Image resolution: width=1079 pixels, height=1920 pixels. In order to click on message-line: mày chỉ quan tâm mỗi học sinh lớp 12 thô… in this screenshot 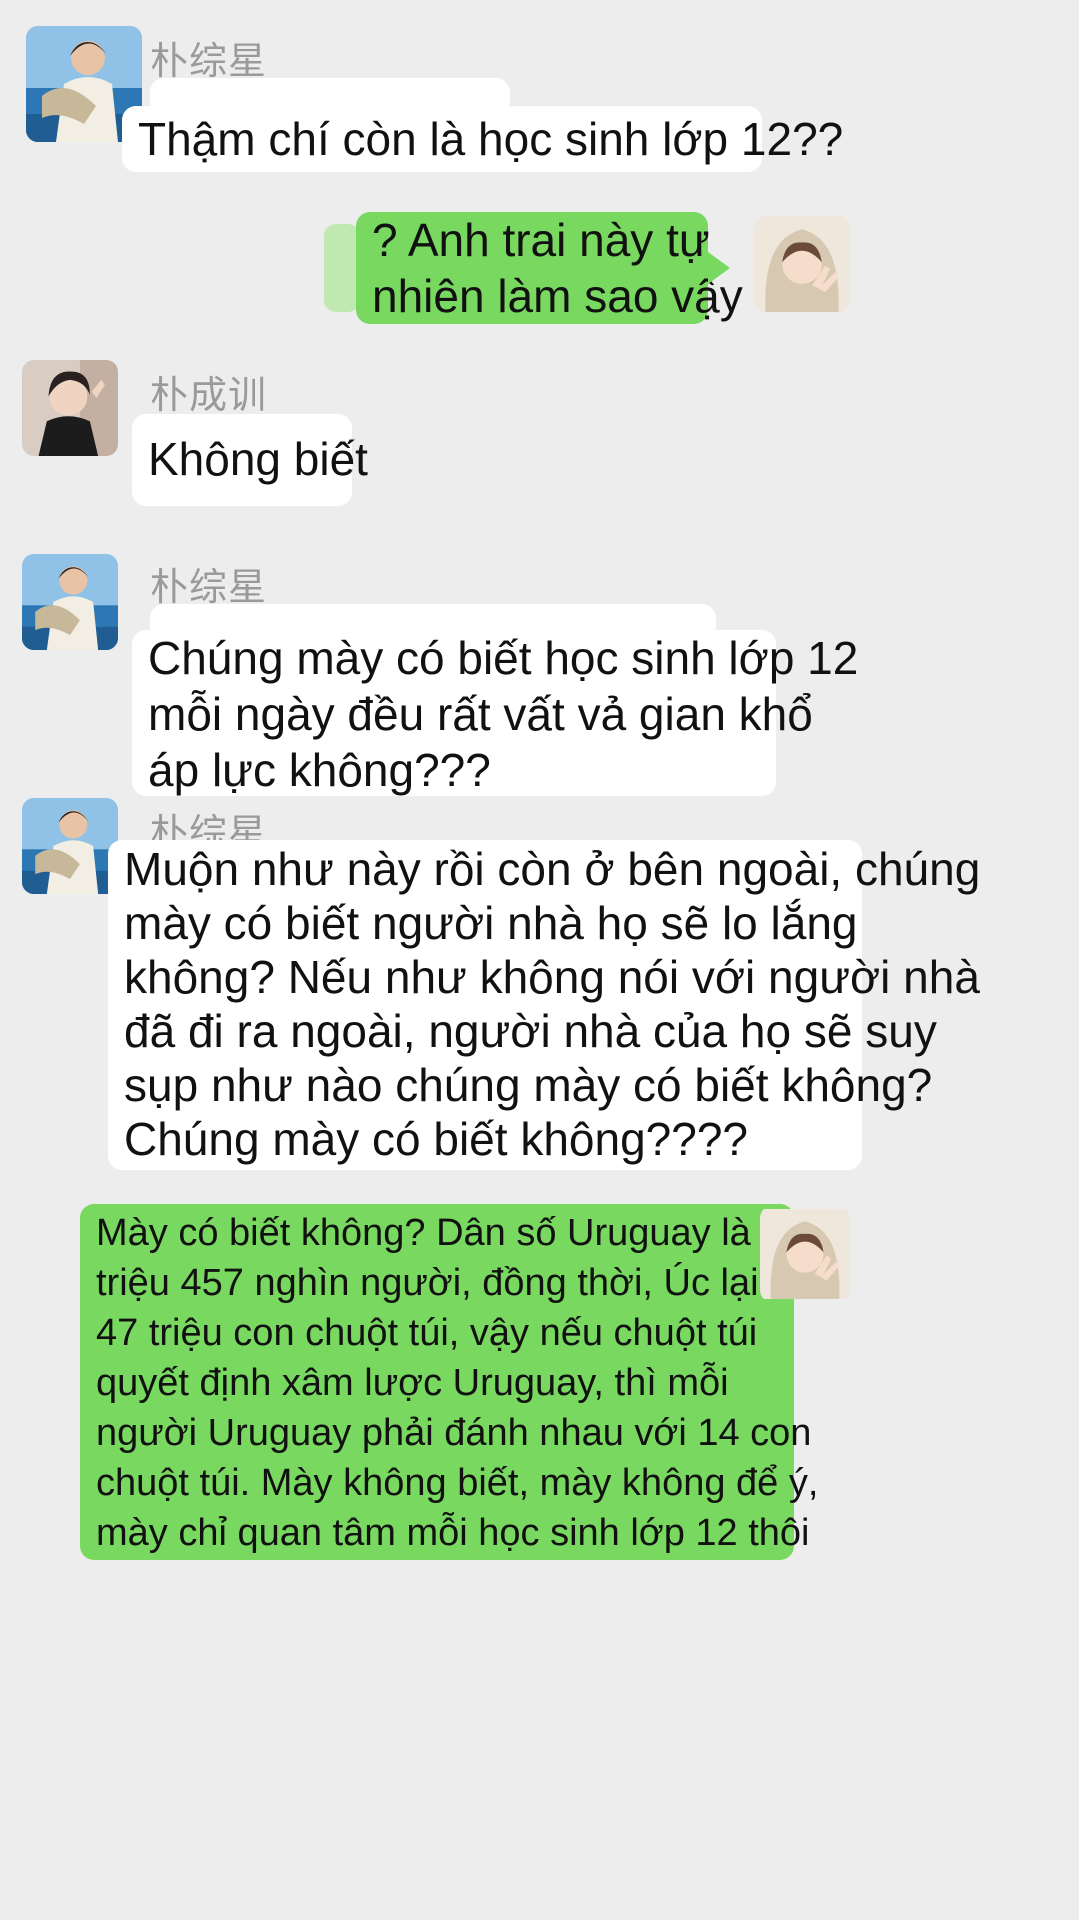, I will do `click(453, 1533)`.